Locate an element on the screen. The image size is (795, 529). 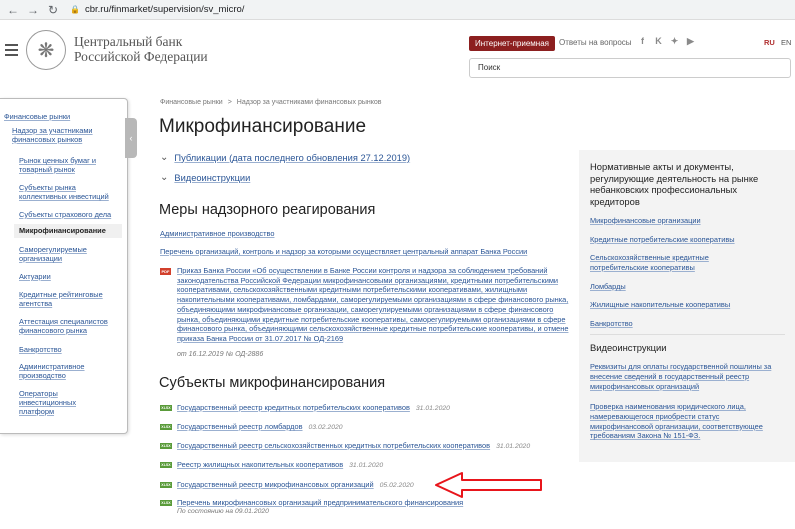
right-panel-link: Микрофинансовые организации is located at coordinates (645, 221).